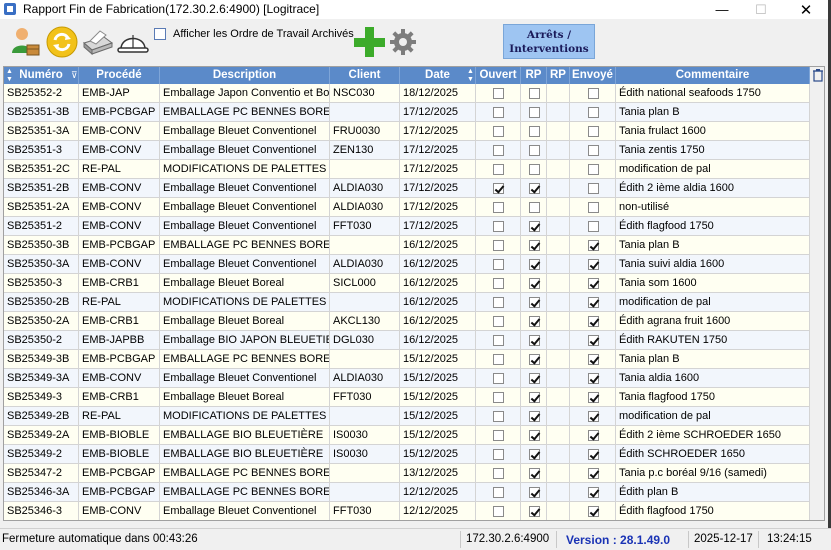 The width and height of the screenshot is (831, 550). Describe the element at coordinates (41, 150) in the screenshot. I see `cell-numero: SB25351-3` at that location.